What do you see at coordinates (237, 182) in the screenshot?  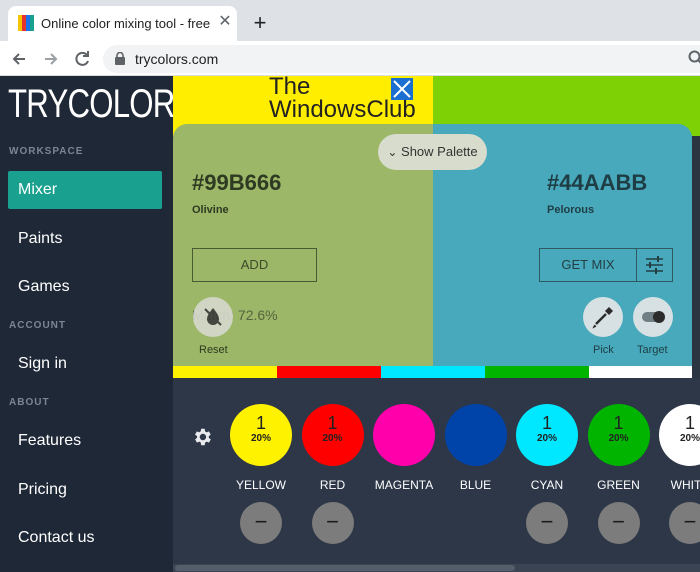 I see `mixed-color-hex: #99B666` at bounding box center [237, 182].